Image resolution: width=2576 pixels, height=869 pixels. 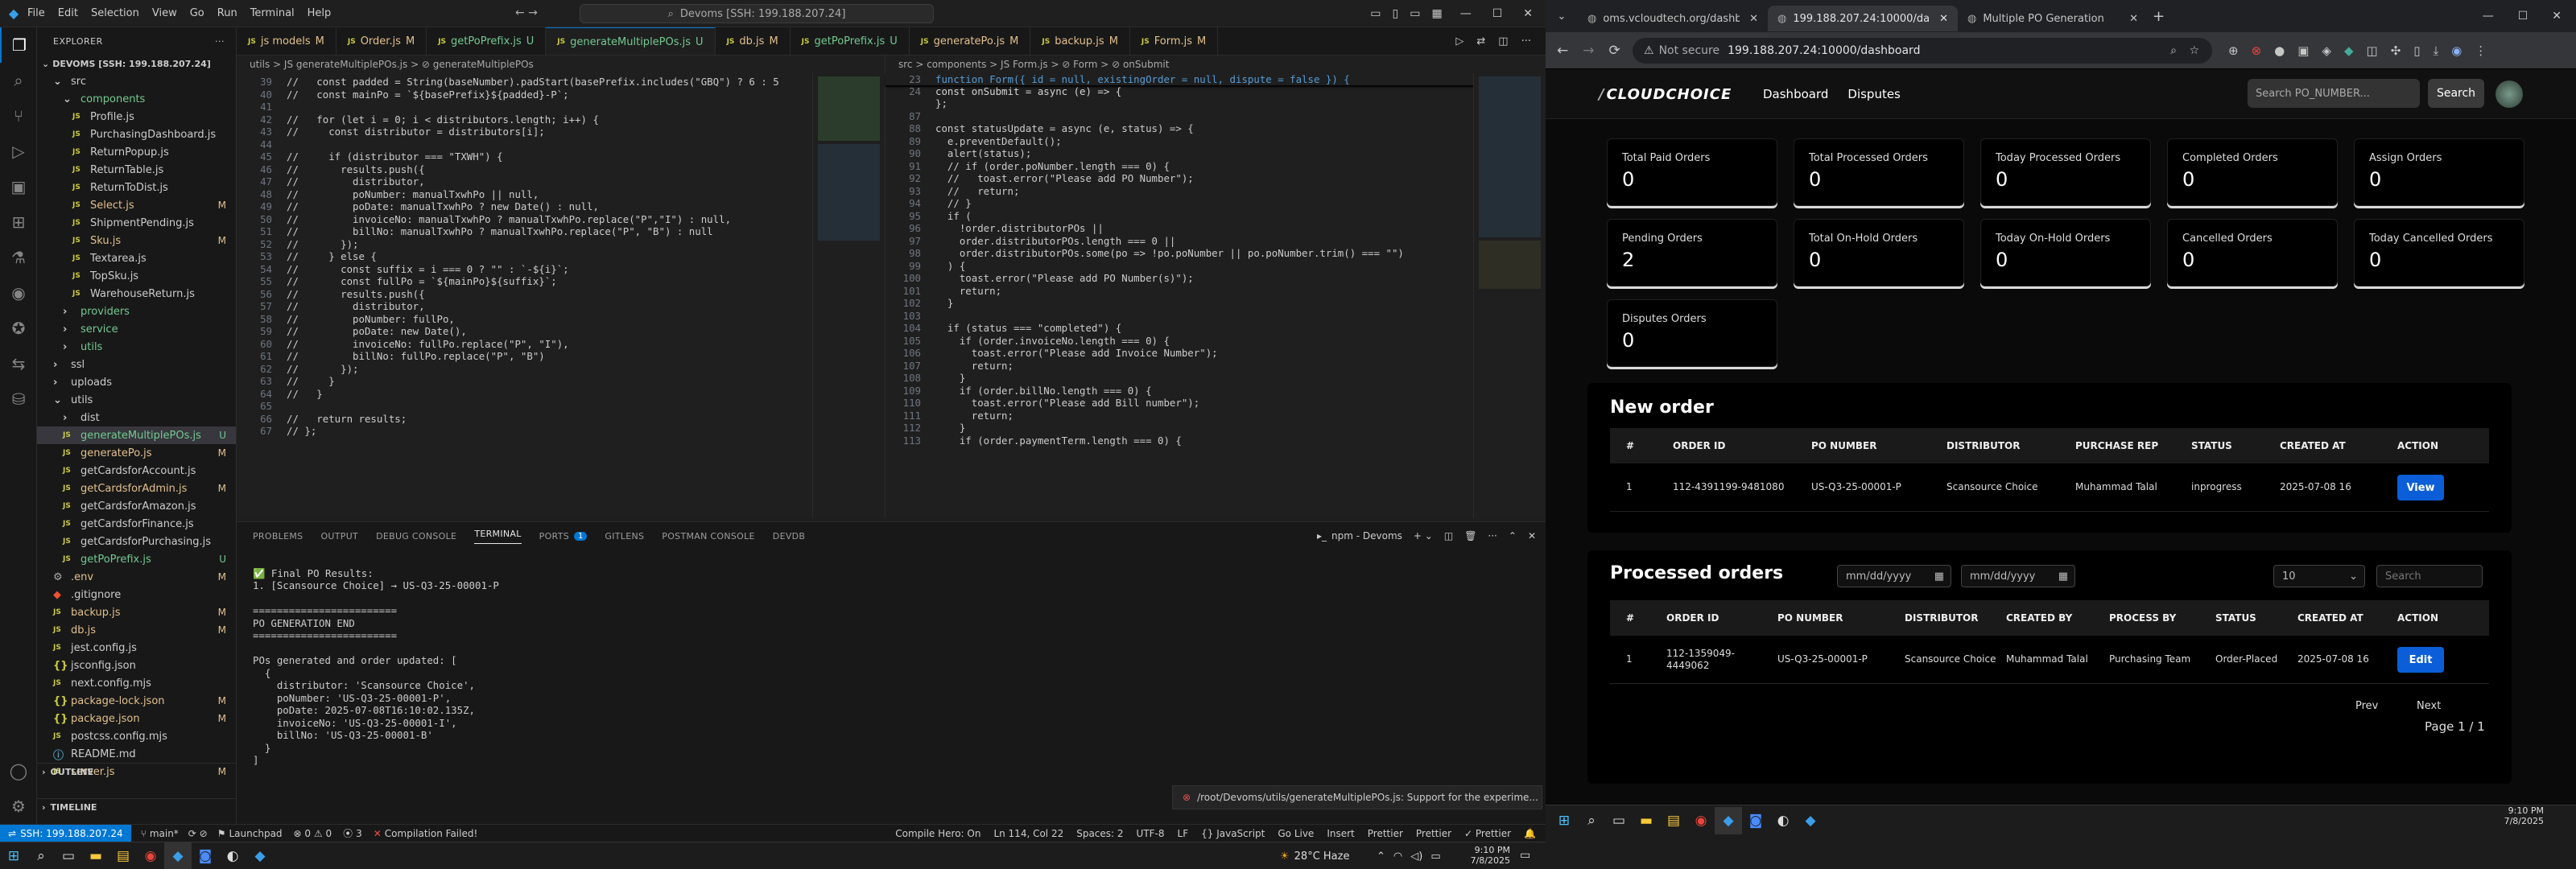 What do you see at coordinates (18, 257) in the screenshot?
I see `testing-icon: ⚗` at bounding box center [18, 257].